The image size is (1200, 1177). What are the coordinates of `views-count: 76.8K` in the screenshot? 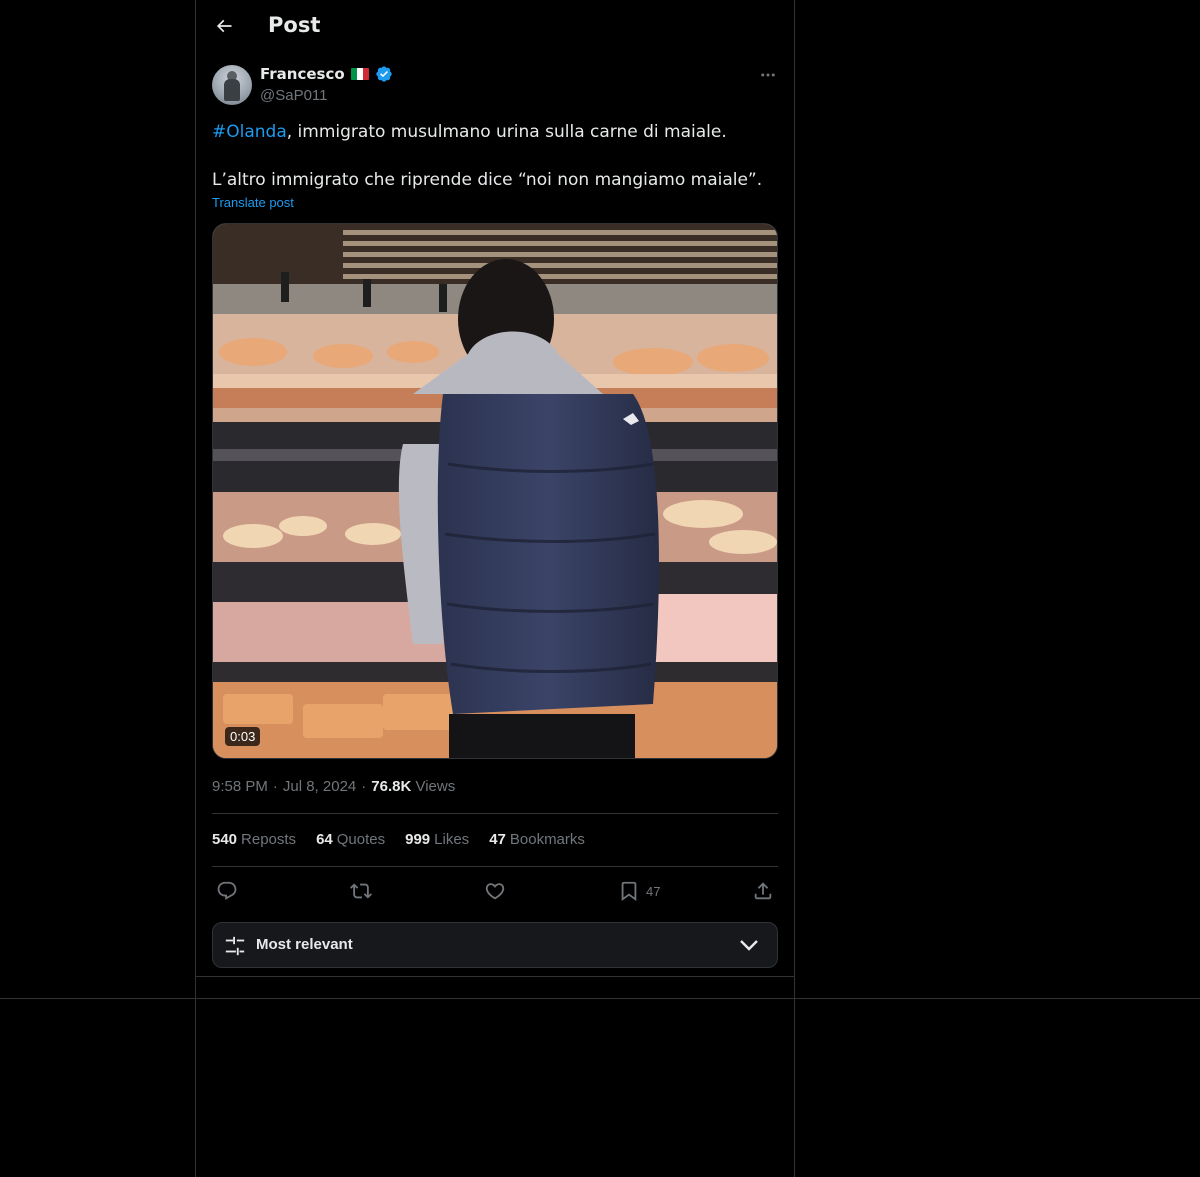 It's located at (391, 786).